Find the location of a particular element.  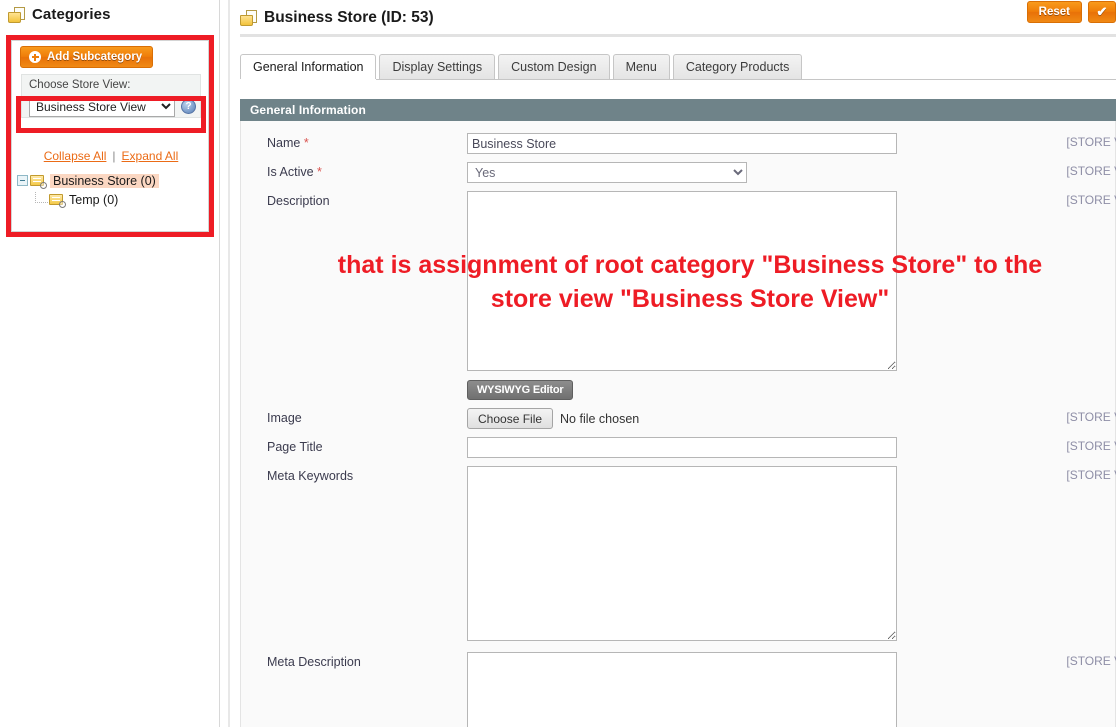

control-is-active: Yes is located at coordinates (607, 172).